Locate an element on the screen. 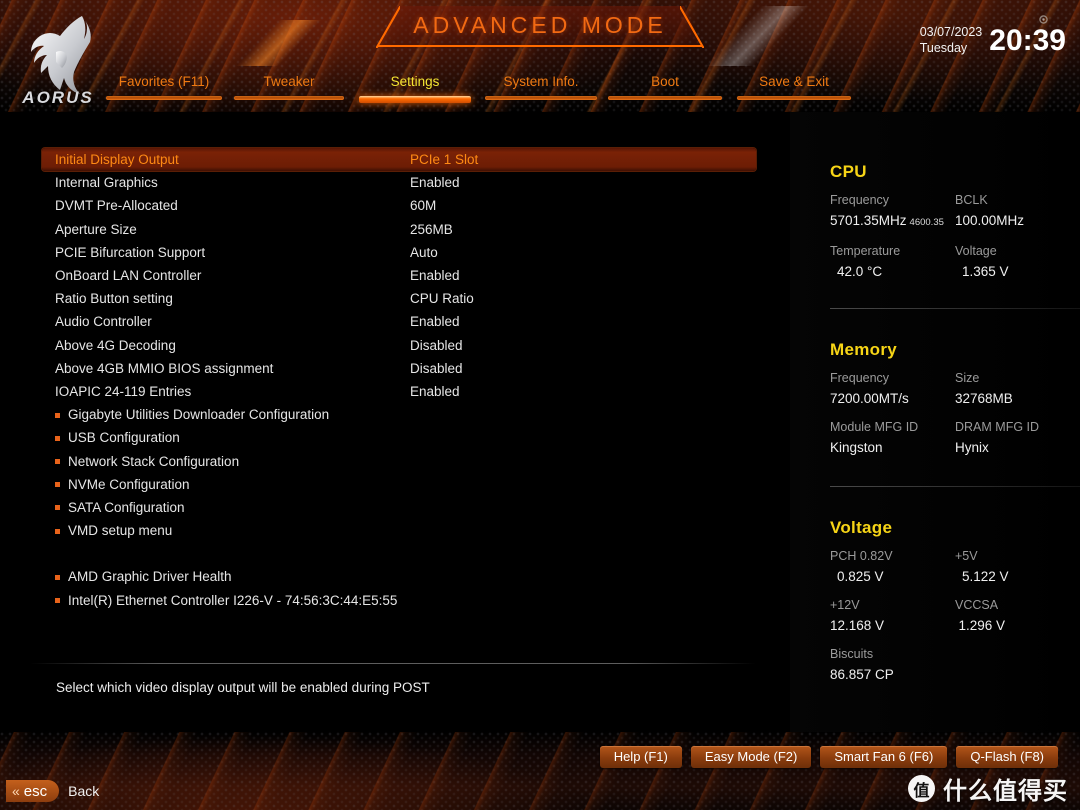 The width and height of the screenshot is (1080, 810). esc-button-label: esc is located at coordinates (35, 791).